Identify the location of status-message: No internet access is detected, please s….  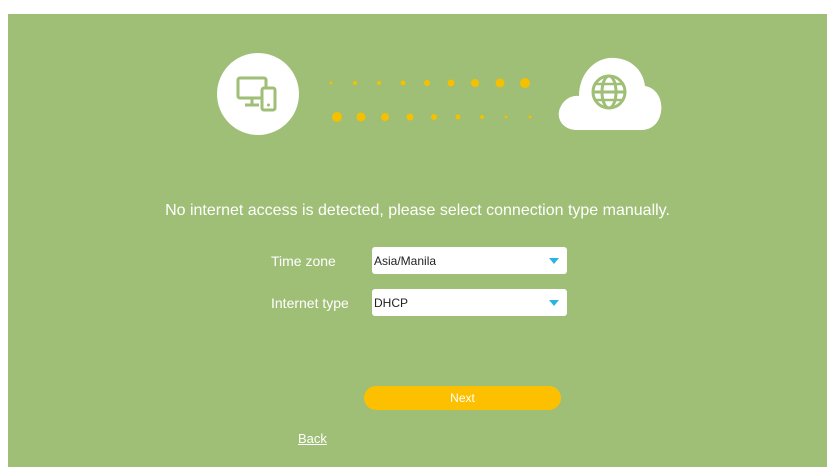
(417, 210).